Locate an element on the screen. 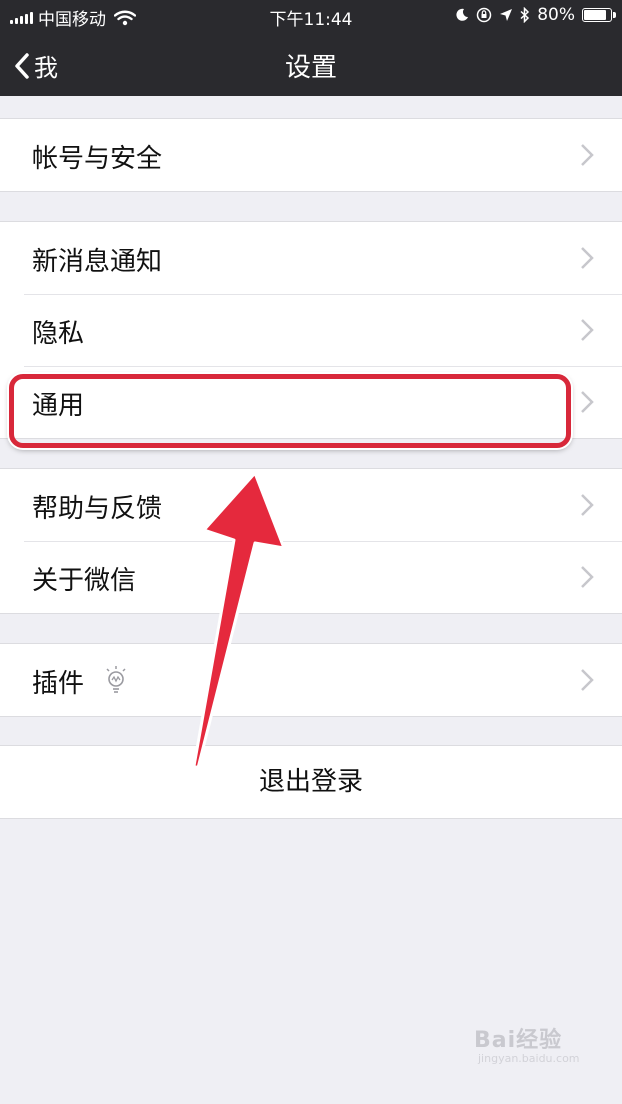 The height and width of the screenshot is (1104, 622). annotation-arrow is located at coordinates (239, 620).